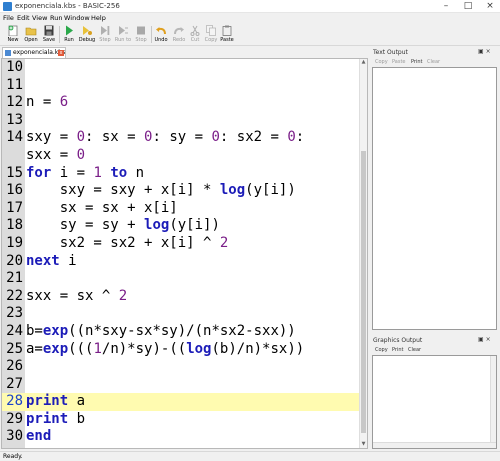 Image resolution: width=500 pixels, height=461 pixels. What do you see at coordinates (13, 385) in the screenshot?
I see `line-number: 27` at bounding box center [13, 385].